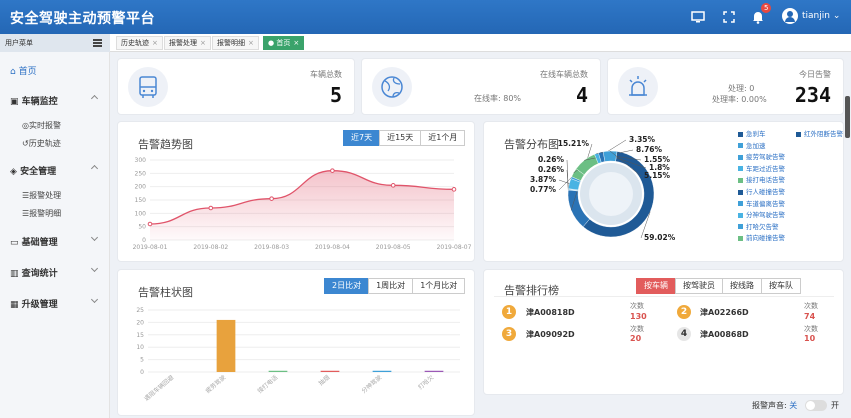 The image size is (851, 418). I want to click on legend-item: 行人碰撞告警, so click(761, 191).